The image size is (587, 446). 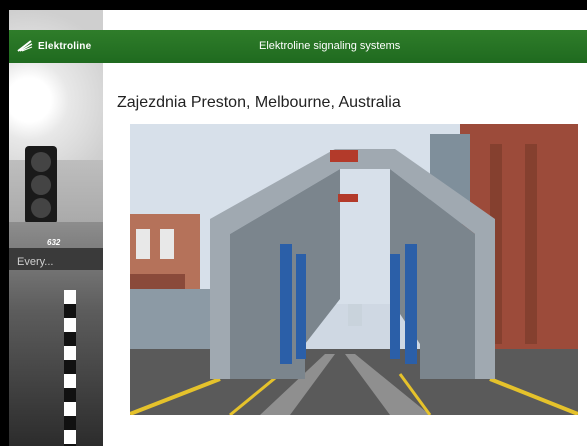 What do you see at coordinates (25, 46) in the screenshot?
I see `logo-swoosh-icon` at bounding box center [25, 46].